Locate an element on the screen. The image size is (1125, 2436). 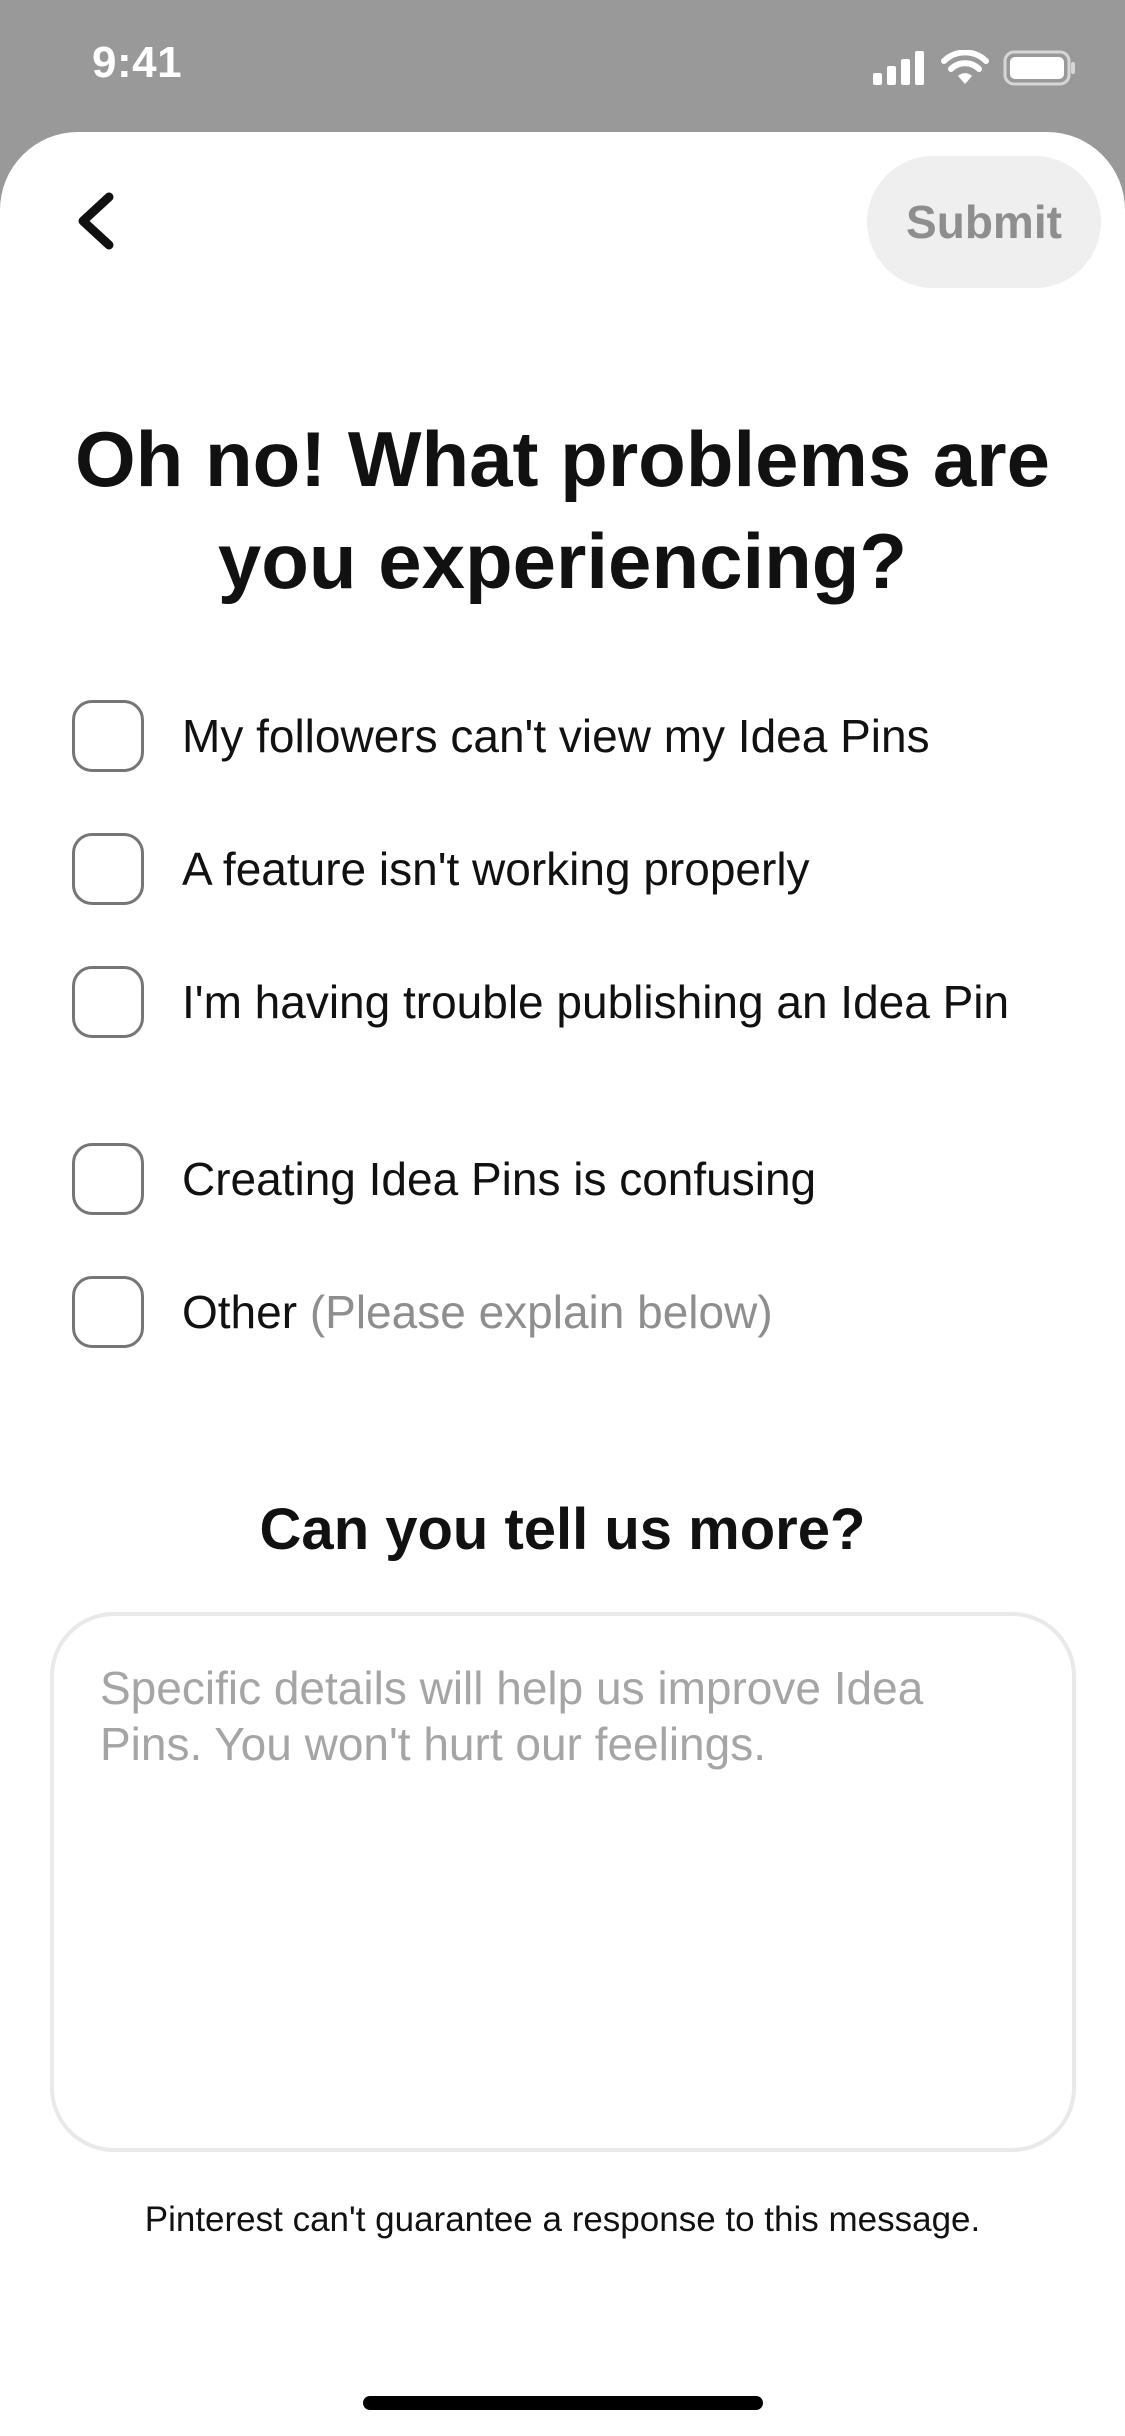
battery-icon is located at coordinates (1040, 70).